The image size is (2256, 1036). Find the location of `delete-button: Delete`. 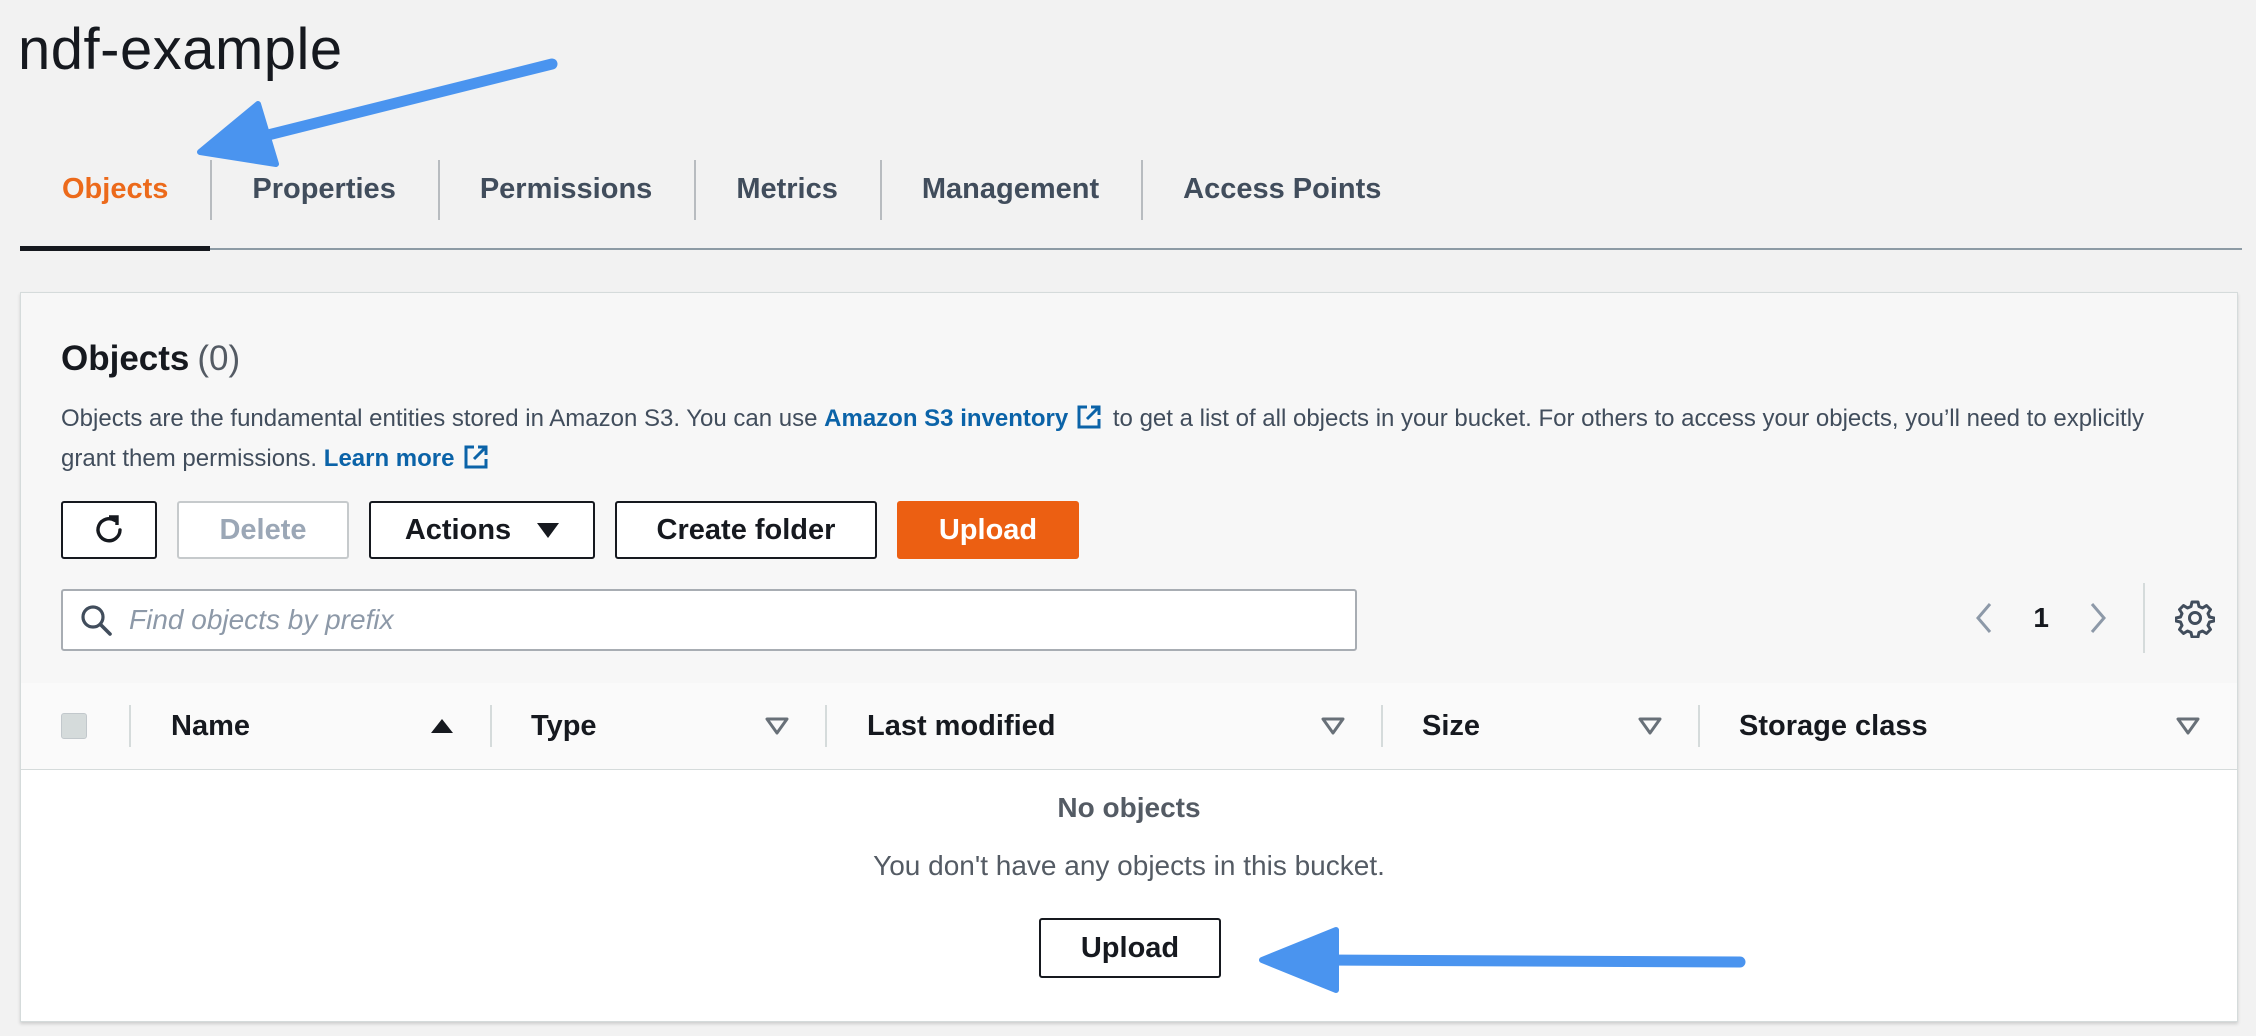

delete-button: Delete is located at coordinates (263, 530).